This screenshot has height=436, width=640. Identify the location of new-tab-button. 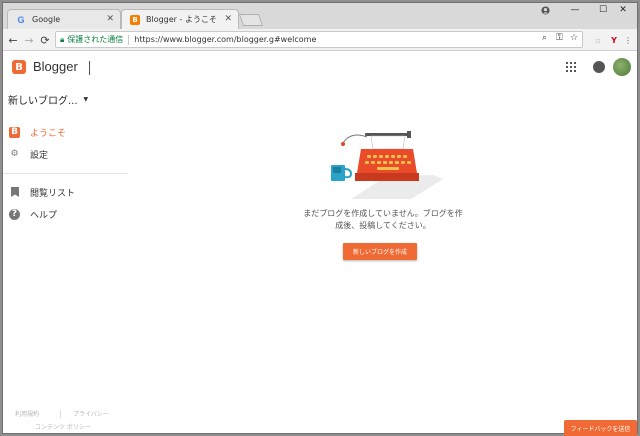
(251, 20).